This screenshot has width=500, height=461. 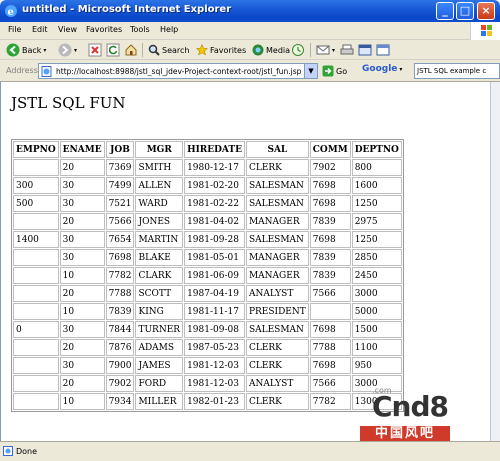 What do you see at coordinates (278, 50) in the screenshot?
I see `media-label: Media` at bounding box center [278, 50].